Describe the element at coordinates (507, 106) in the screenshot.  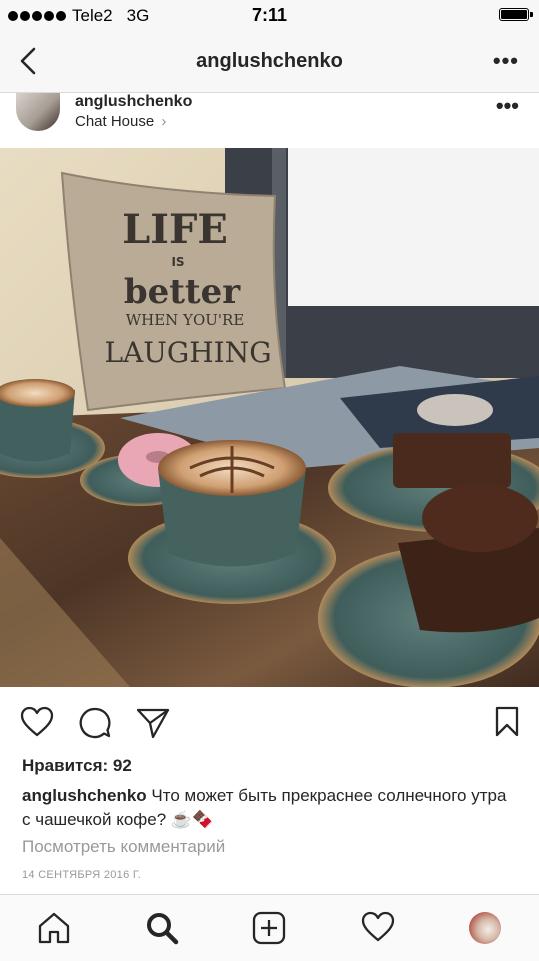
I see `post-options-icon: •••` at that location.